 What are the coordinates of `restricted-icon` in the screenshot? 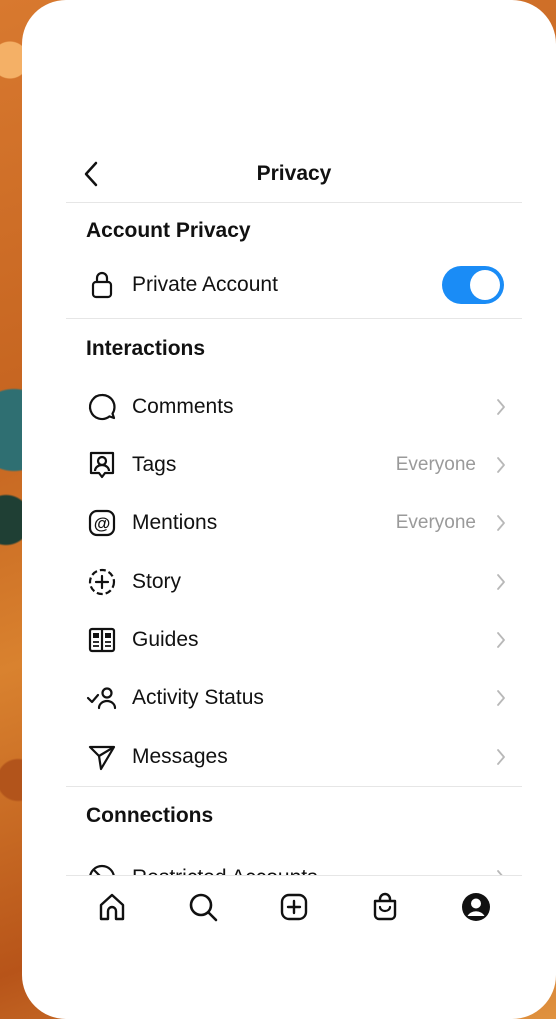 It's located at (102, 868).